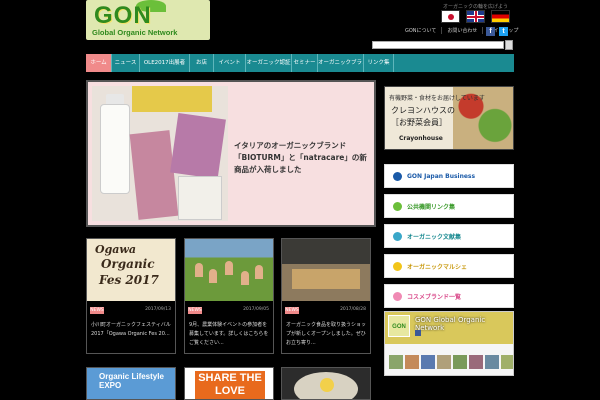 This screenshot has width=600, height=400. I want to click on nav-item-brand: オーガニックブランド, so click(341, 63).